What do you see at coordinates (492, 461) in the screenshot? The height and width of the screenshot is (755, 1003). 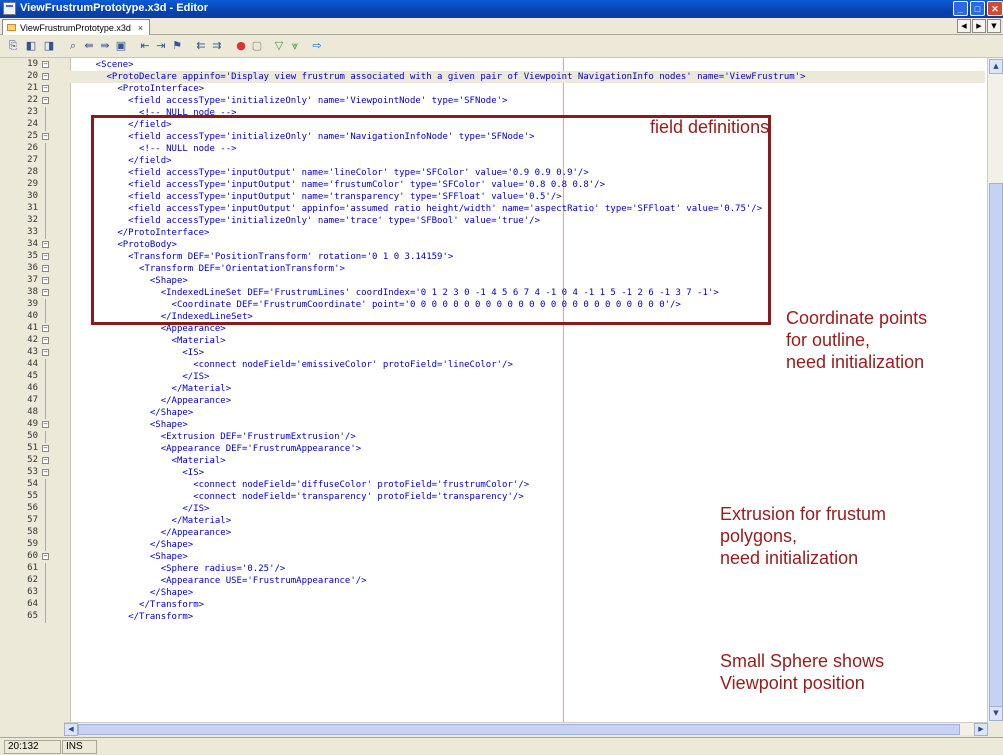 I see `code-line: 52− <Material>` at bounding box center [492, 461].